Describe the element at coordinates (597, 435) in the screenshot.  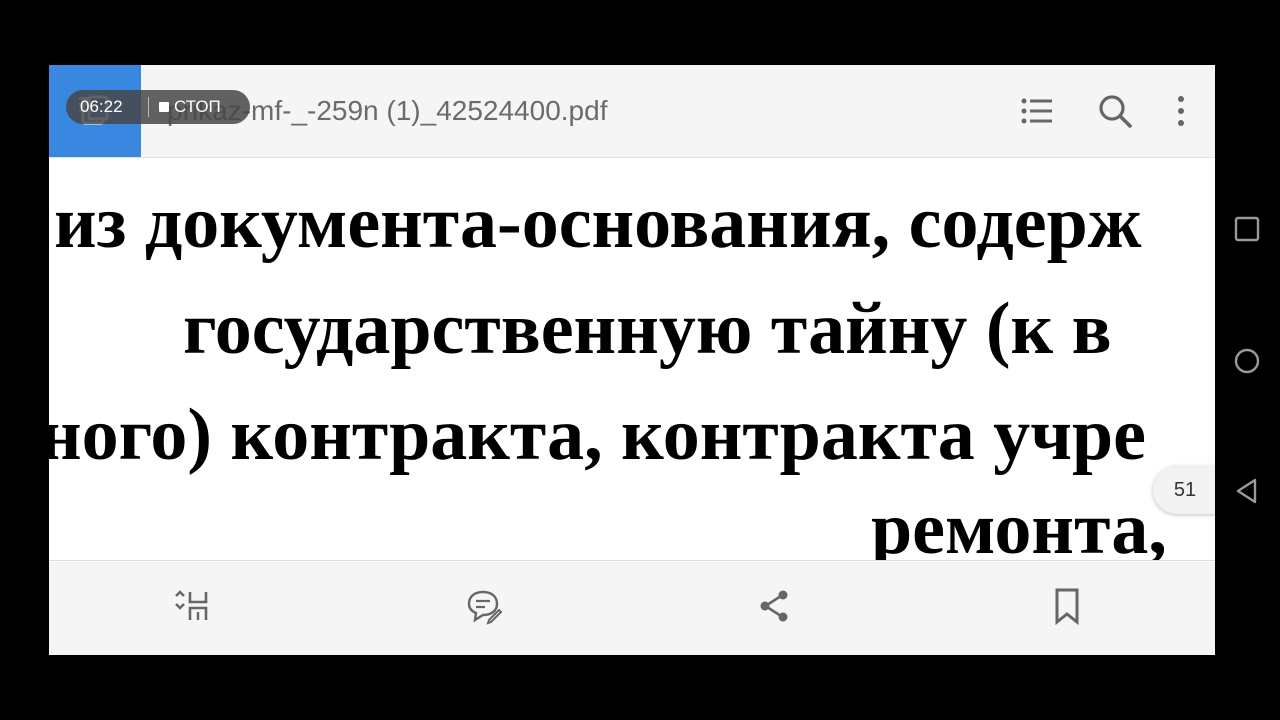
I see `document-line: ного) контракта, контракта учре` at that location.